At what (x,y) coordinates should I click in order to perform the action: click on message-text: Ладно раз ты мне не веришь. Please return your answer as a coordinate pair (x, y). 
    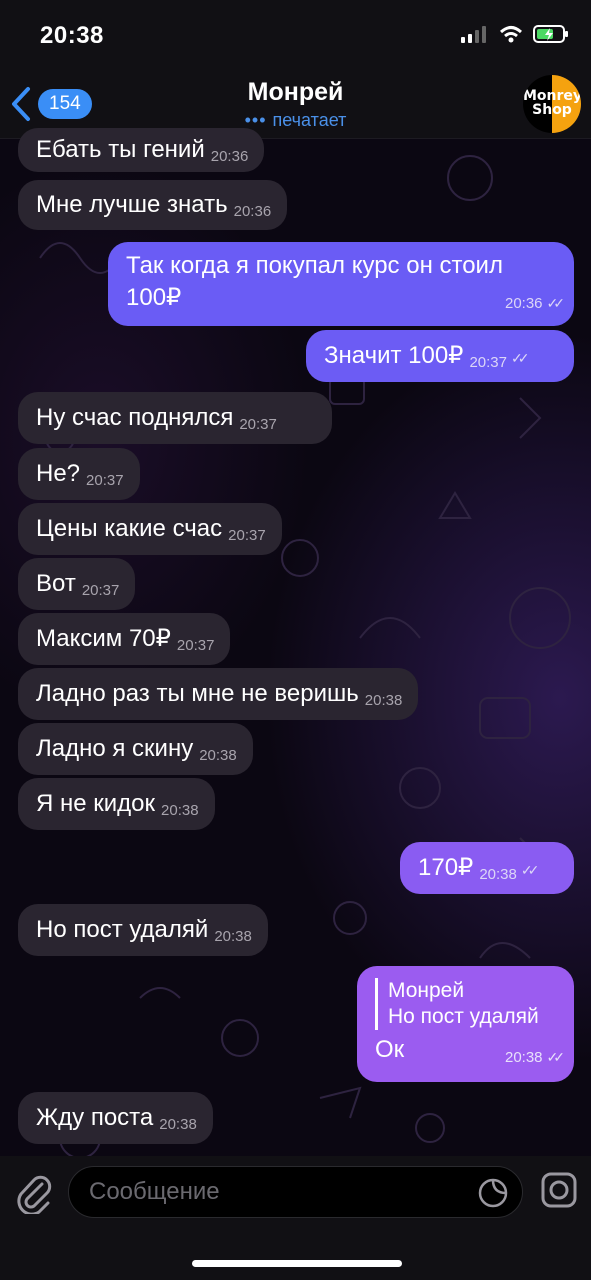
    Looking at the image, I should click on (197, 693).